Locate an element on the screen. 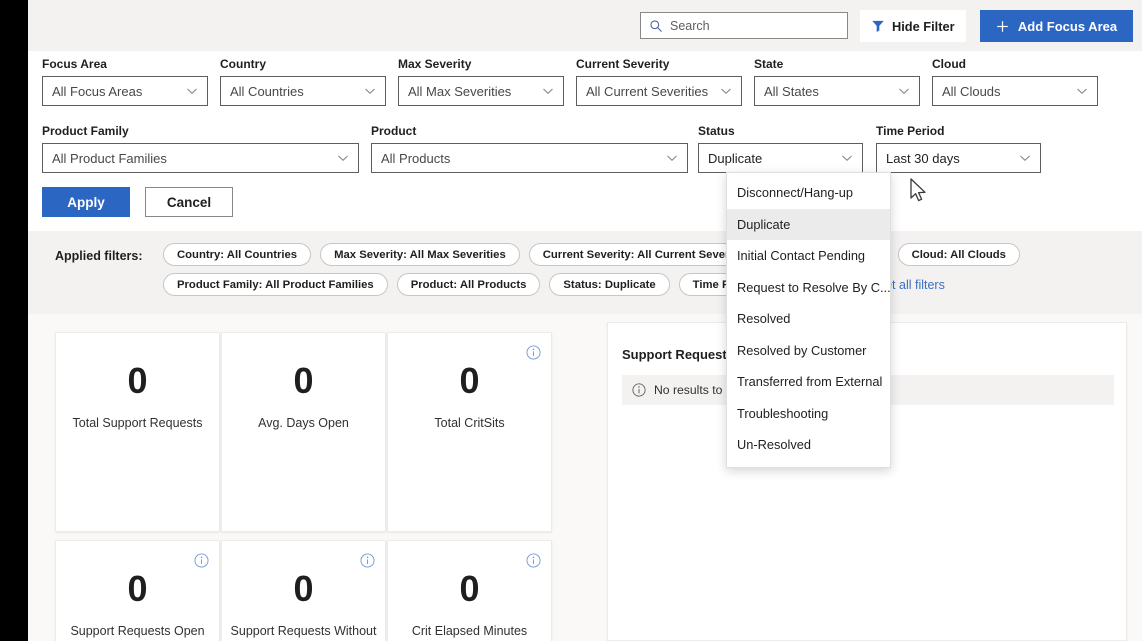  filter-product-family: Product Family All Product Families is located at coordinates (200, 148).